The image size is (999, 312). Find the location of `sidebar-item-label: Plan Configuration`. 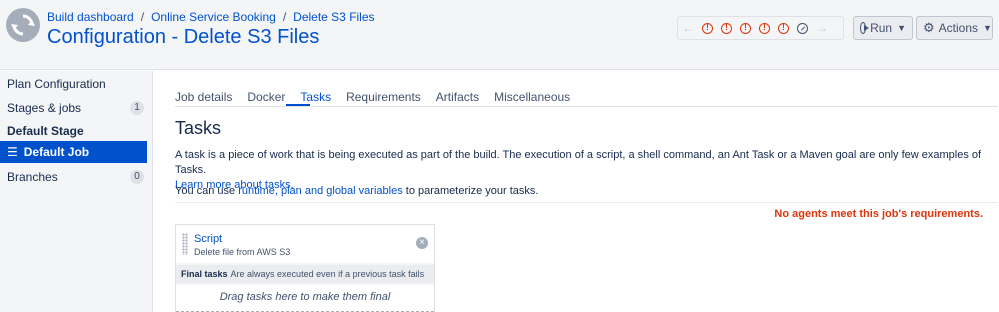

sidebar-item-label: Plan Configuration is located at coordinates (56, 84).